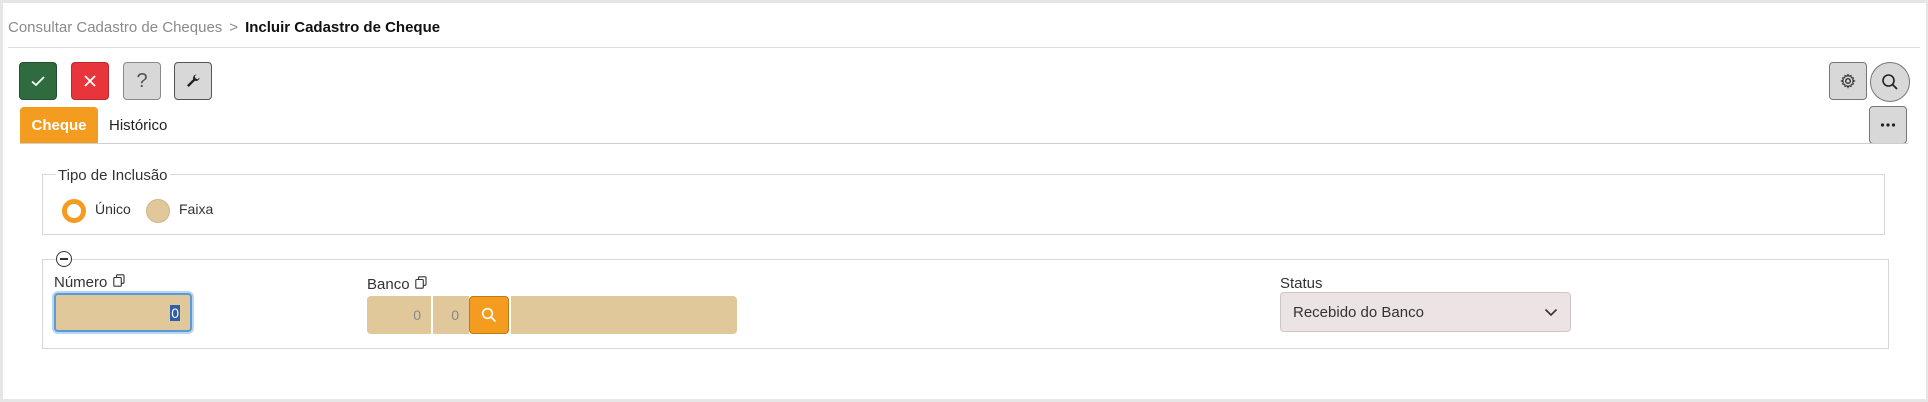  What do you see at coordinates (343, 27) in the screenshot?
I see `breadcrumb-current: Incluir Cadastro de Cheque` at bounding box center [343, 27].